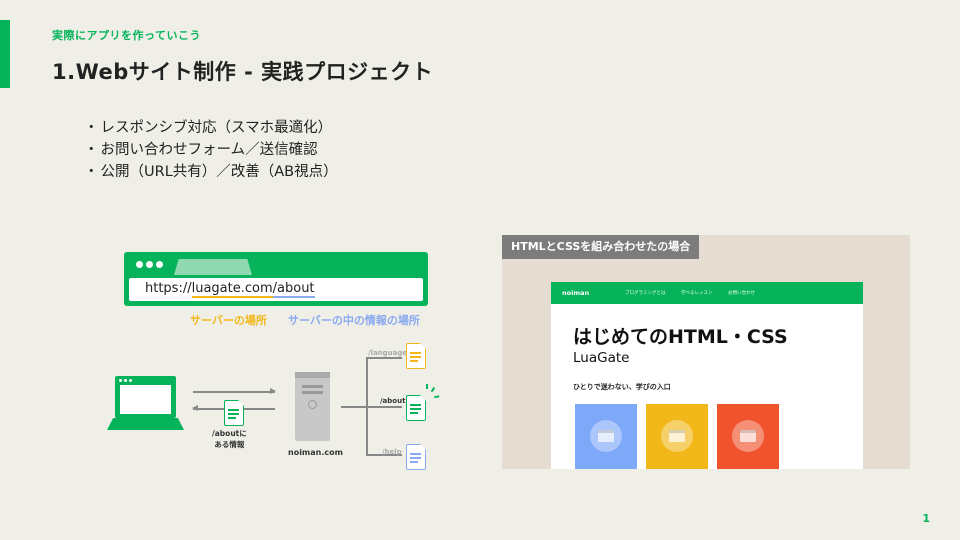 This screenshot has height=540, width=960. What do you see at coordinates (622, 387) in the screenshot?
I see `site-tagline: ひとりで迷わない、学びの入口` at bounding box center [622, 387].